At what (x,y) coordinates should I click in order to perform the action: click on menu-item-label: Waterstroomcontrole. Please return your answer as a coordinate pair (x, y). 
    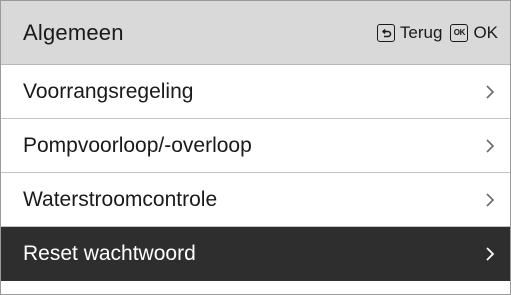
    Looking at the image, I should click on (120, 199).